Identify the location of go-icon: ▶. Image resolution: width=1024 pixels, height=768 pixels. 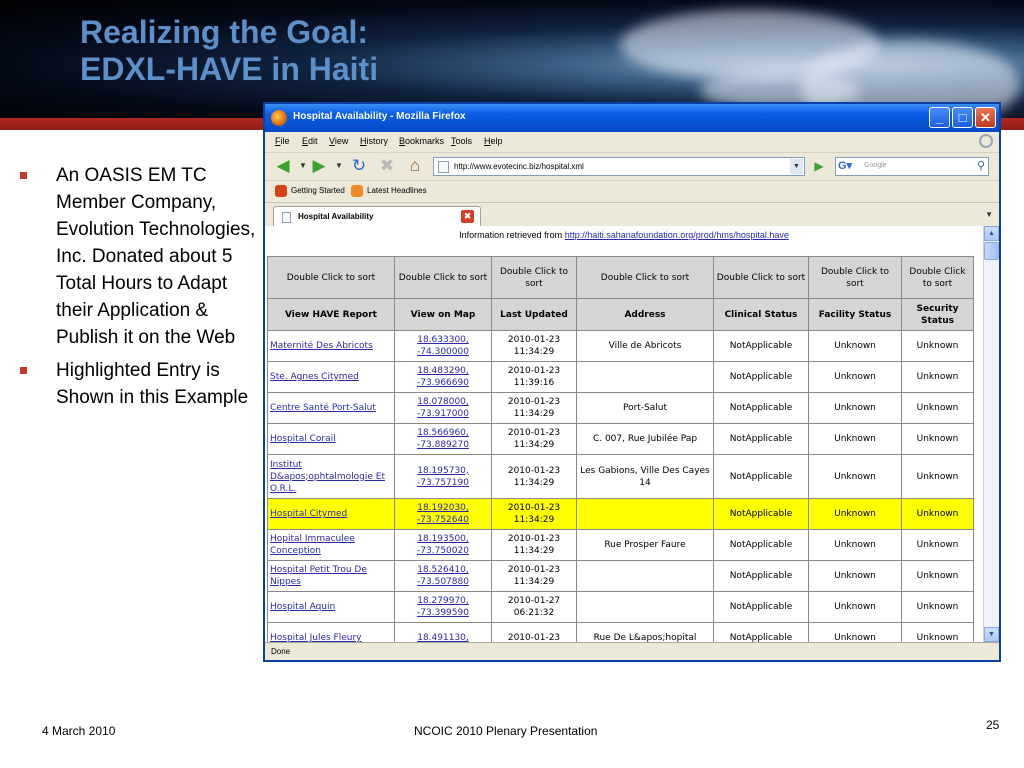
(819, 166).